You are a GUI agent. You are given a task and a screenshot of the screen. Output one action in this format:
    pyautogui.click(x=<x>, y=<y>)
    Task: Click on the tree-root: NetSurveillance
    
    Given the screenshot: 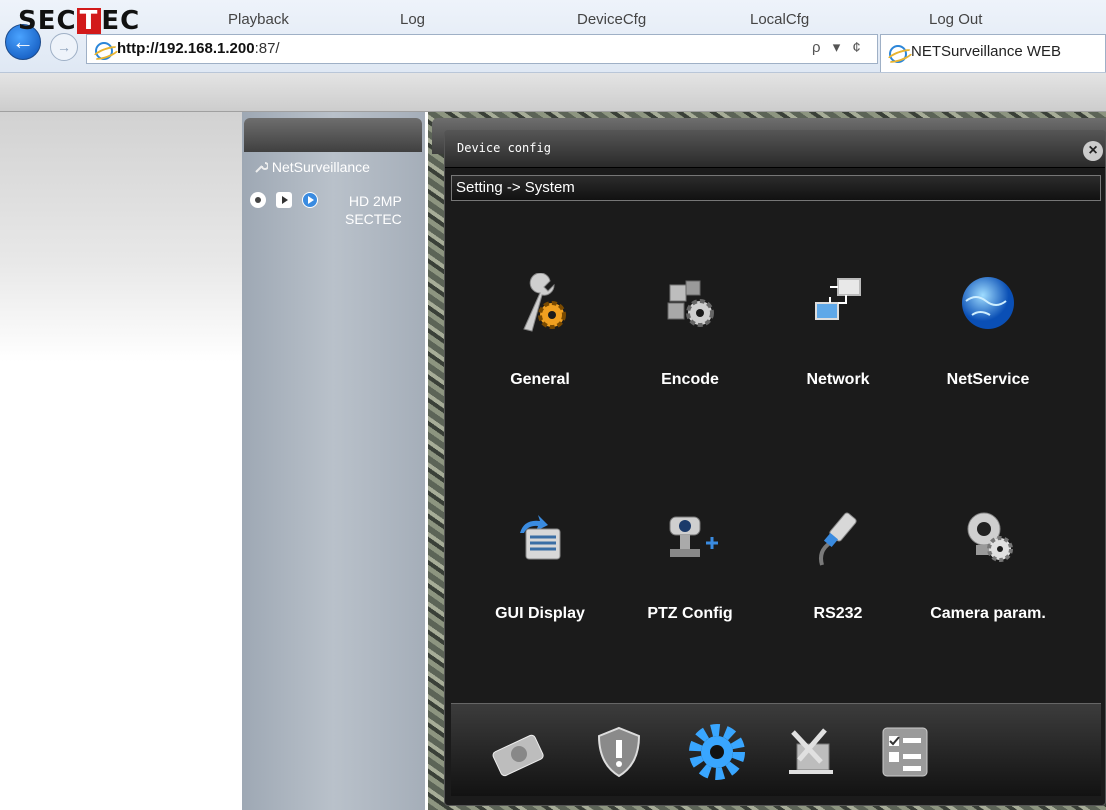 What is the action you would take?
    pyautogui.click(x=312, y=166)
    